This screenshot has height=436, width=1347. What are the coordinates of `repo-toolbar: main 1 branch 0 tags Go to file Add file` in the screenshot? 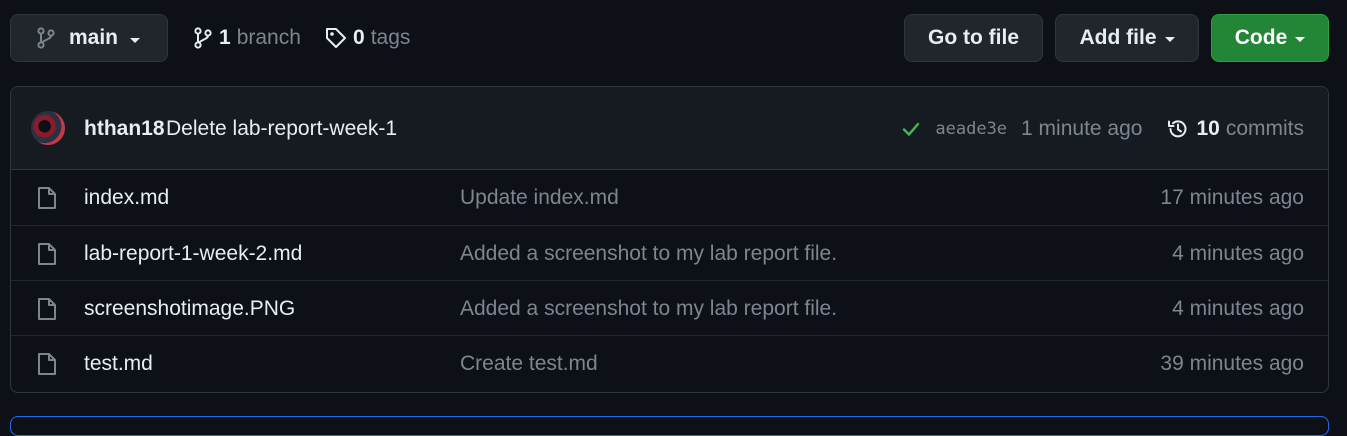 It's located at (669, 38).